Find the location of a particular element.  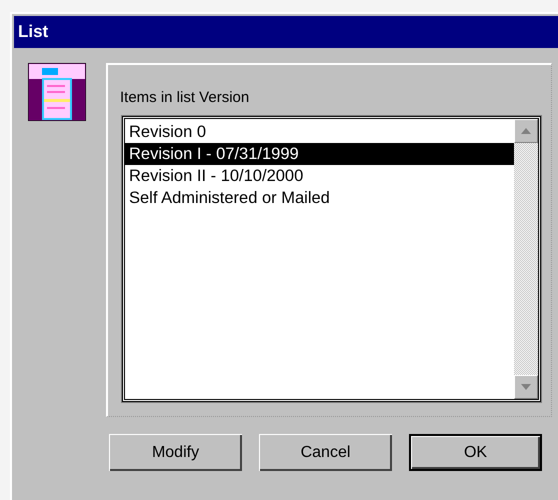

list-document-icon is located at coordinates (57, 92).